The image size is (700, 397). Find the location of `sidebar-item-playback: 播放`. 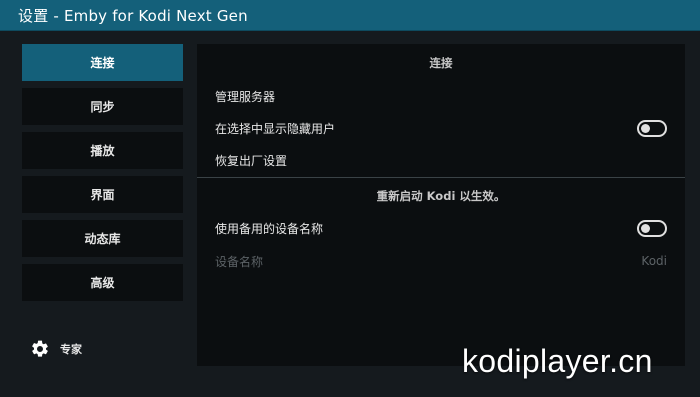

sidebar-item-playback: 播放 is located at coordinates (102, 150).